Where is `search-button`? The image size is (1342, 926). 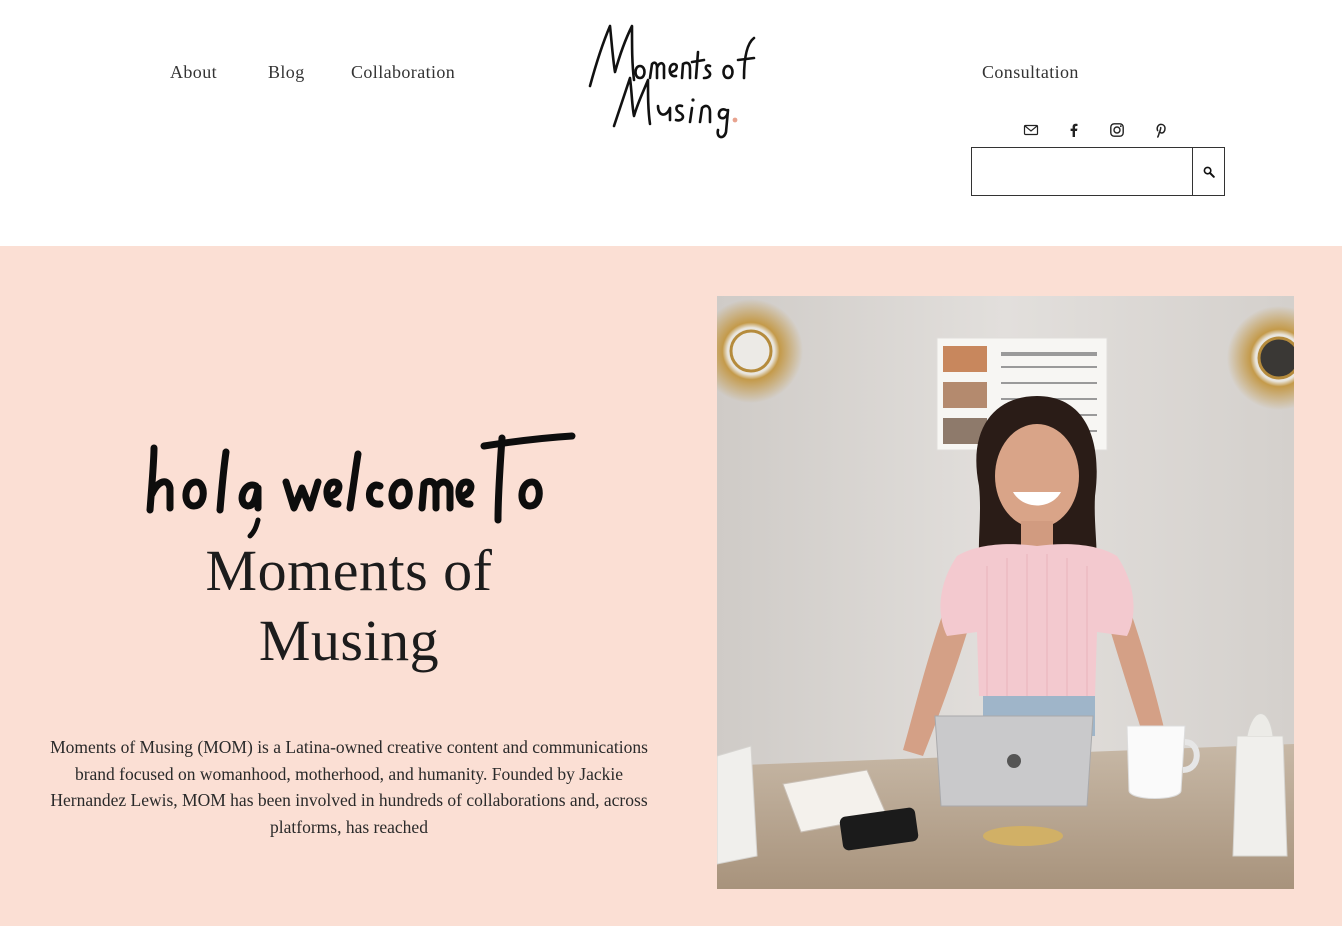
search-button is located at coordinates (1208, 171).